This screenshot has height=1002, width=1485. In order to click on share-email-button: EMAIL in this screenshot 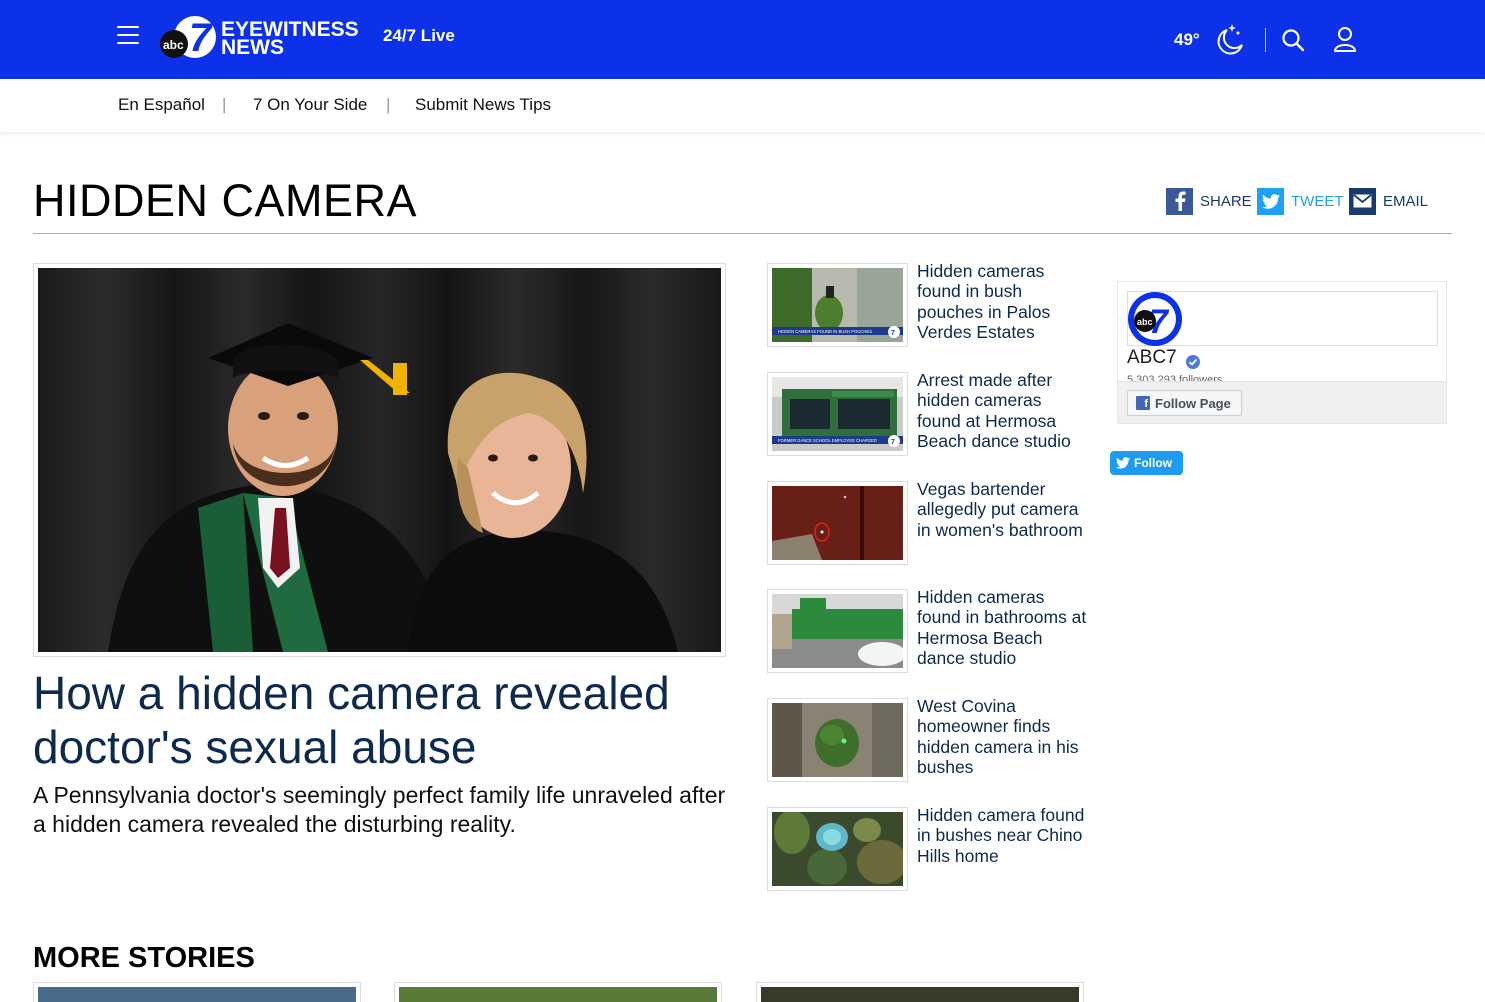, I will do `click(1388, 201)`.